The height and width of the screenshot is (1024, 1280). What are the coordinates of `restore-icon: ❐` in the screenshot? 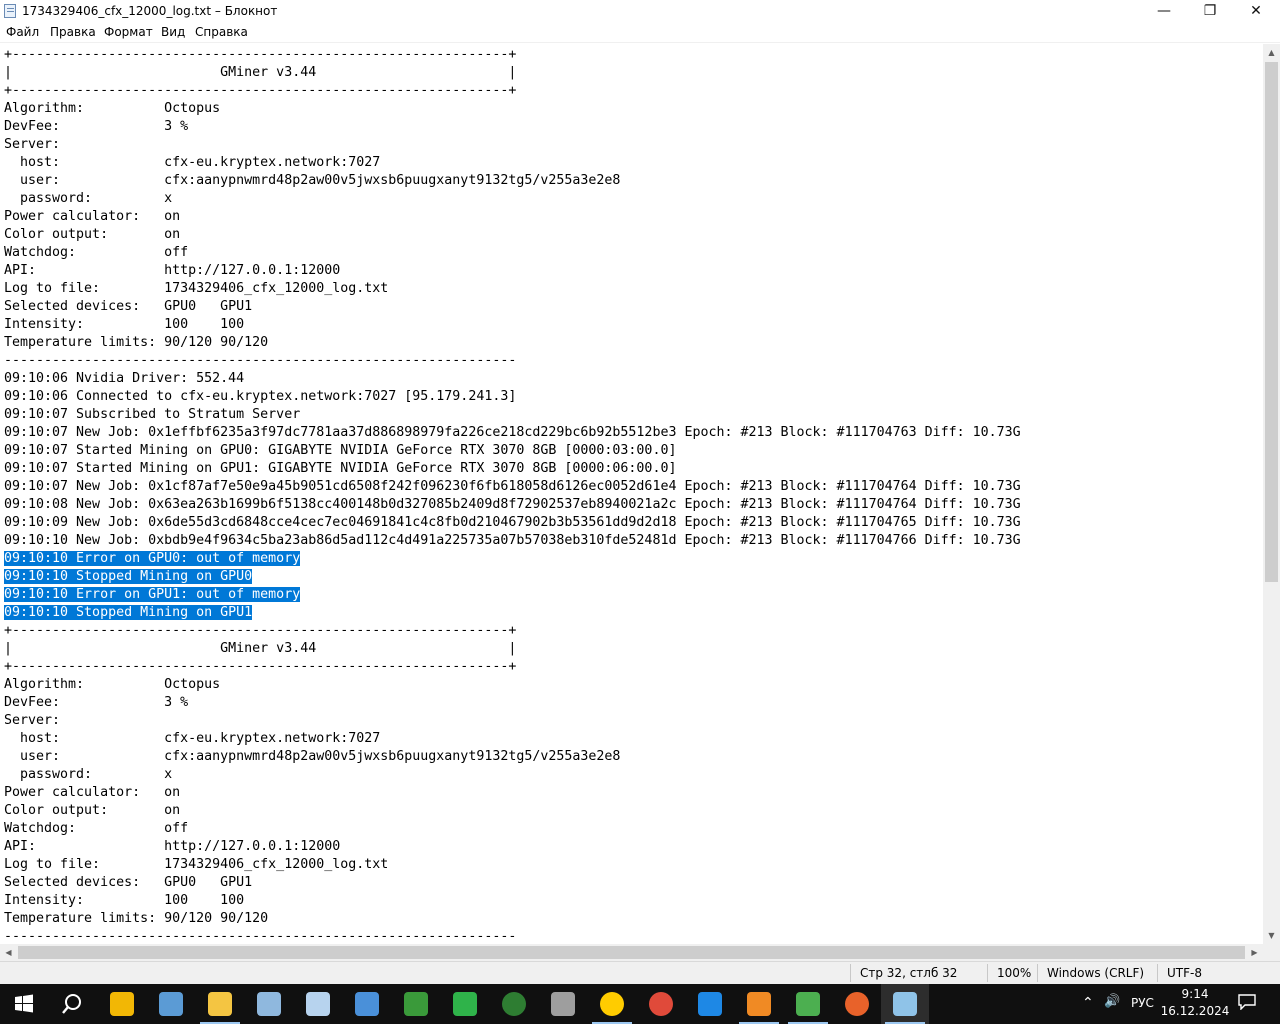 It's located at (1210, 11).